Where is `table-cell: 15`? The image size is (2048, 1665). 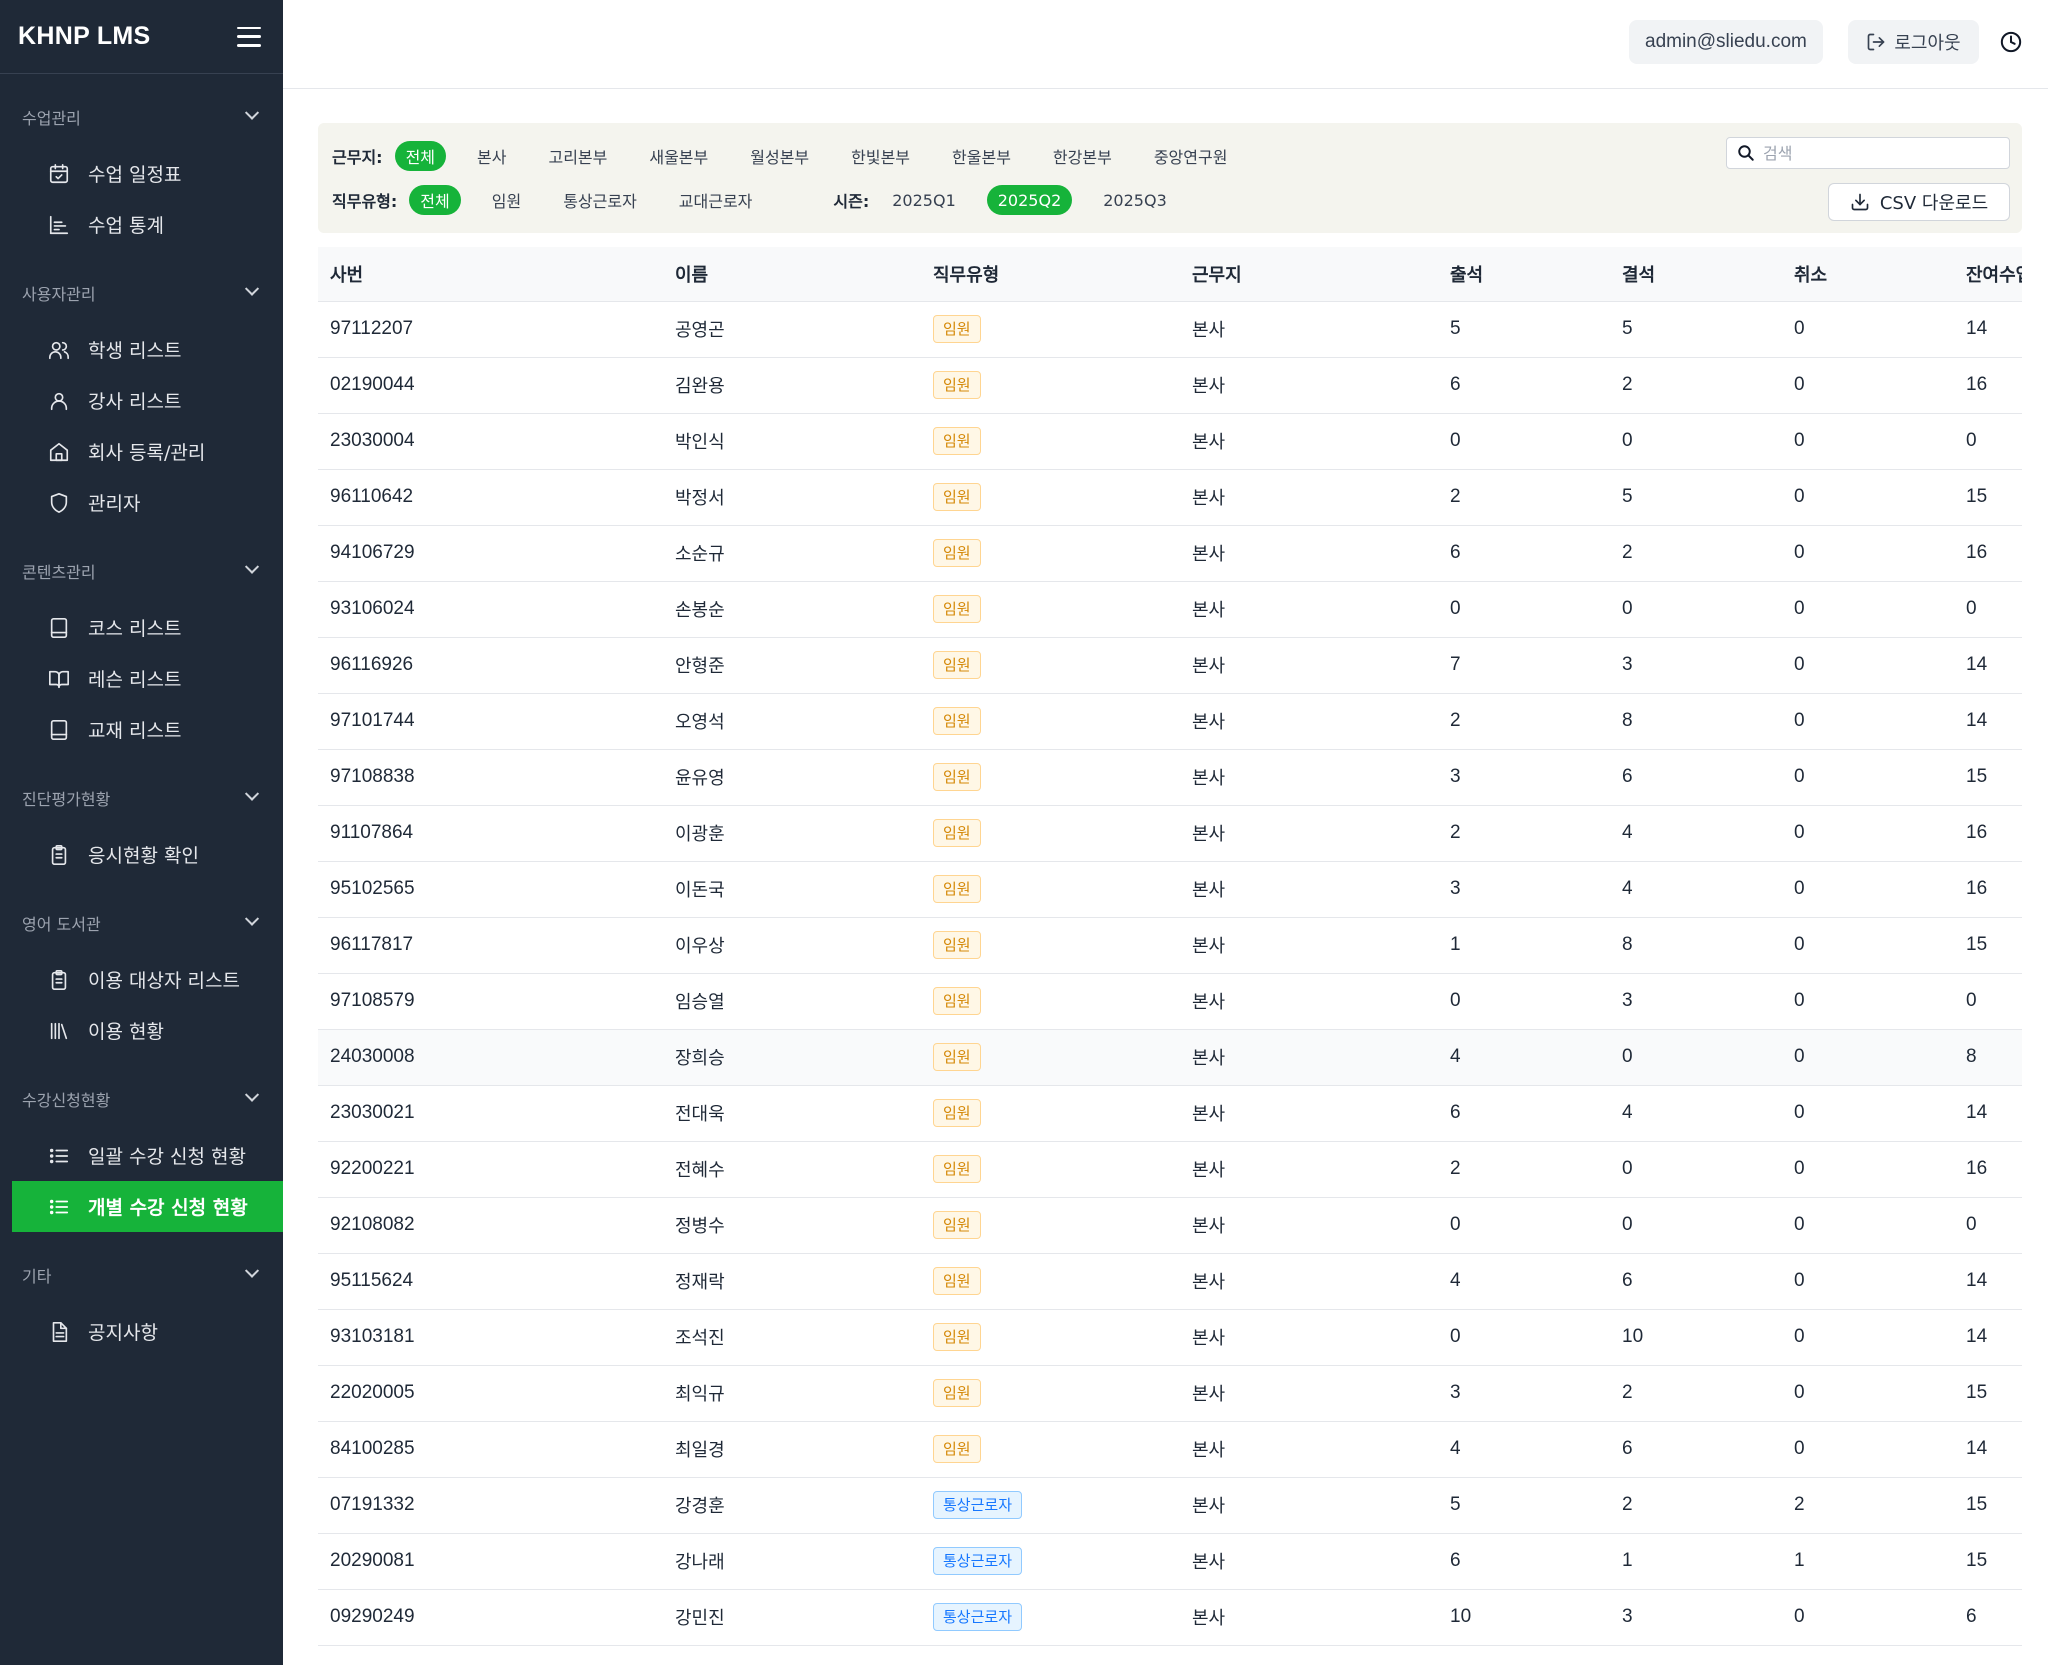
table-cell: 15 is located at coordinates (1988, 1393).